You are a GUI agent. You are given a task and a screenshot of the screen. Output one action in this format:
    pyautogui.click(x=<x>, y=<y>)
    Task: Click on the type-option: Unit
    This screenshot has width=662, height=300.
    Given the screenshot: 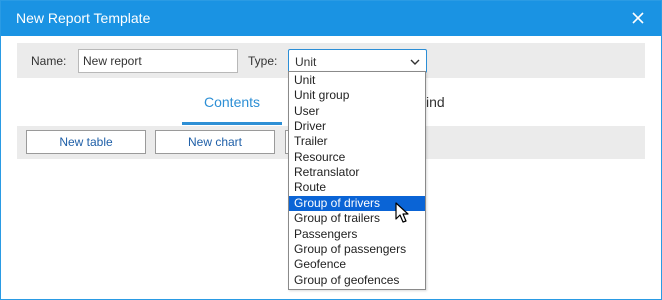 What is the action you would take?
    pyautogui.click(x=357, y=80)
    